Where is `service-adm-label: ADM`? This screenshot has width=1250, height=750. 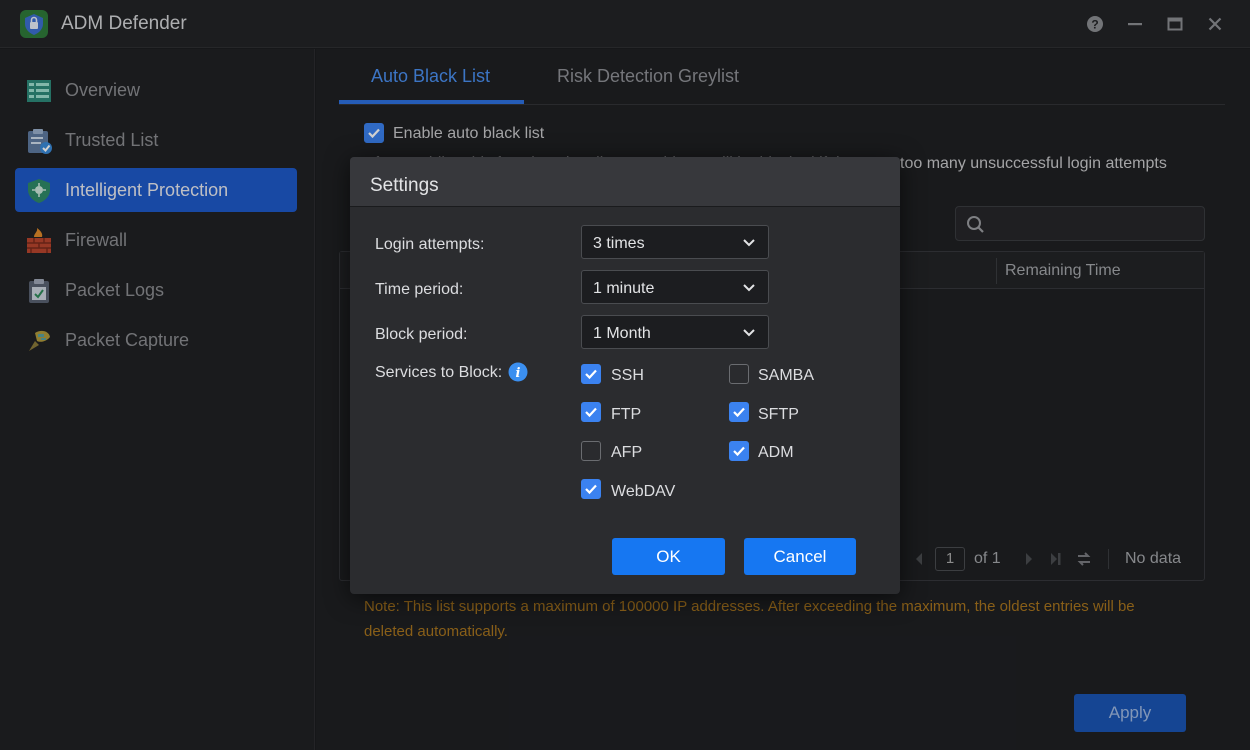 service-adm-label: ADM is located at coordinates (776, 452).